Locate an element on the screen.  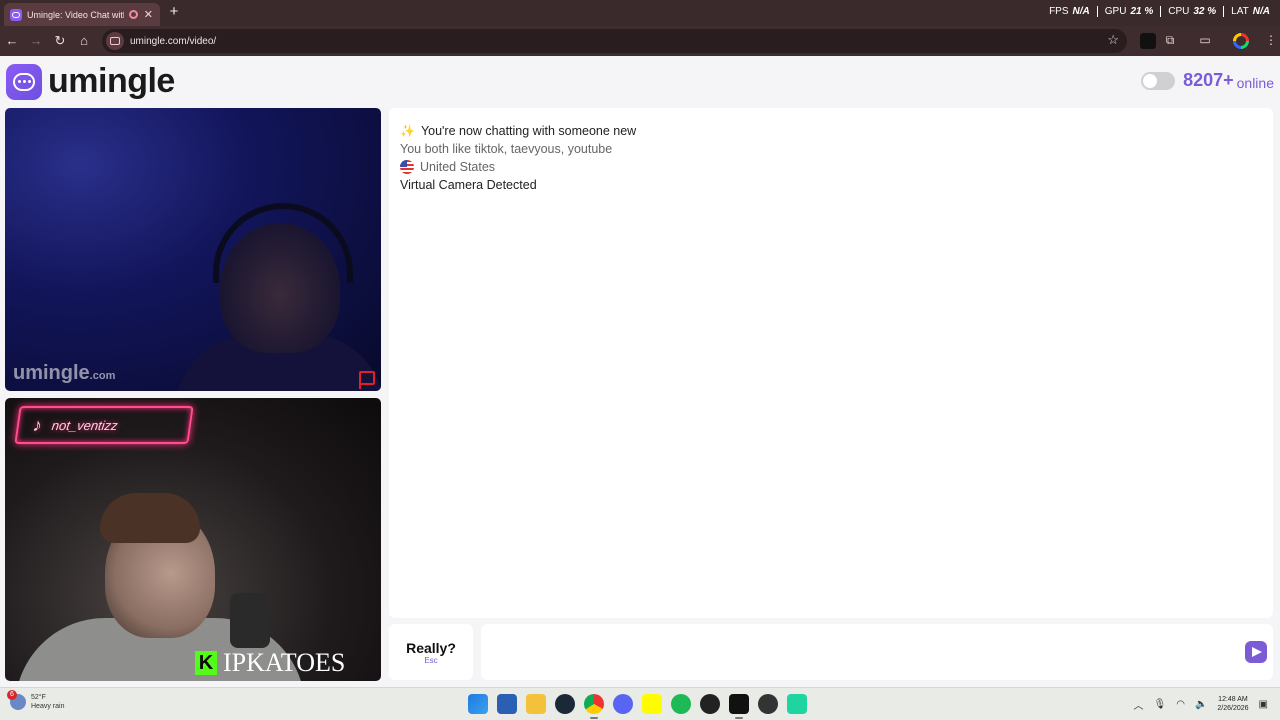
system-tray: ︿ 🎙 ◠ 🔈 12:48 AM 2/26/2026 ▣ is located at coordinates (1201, 704).